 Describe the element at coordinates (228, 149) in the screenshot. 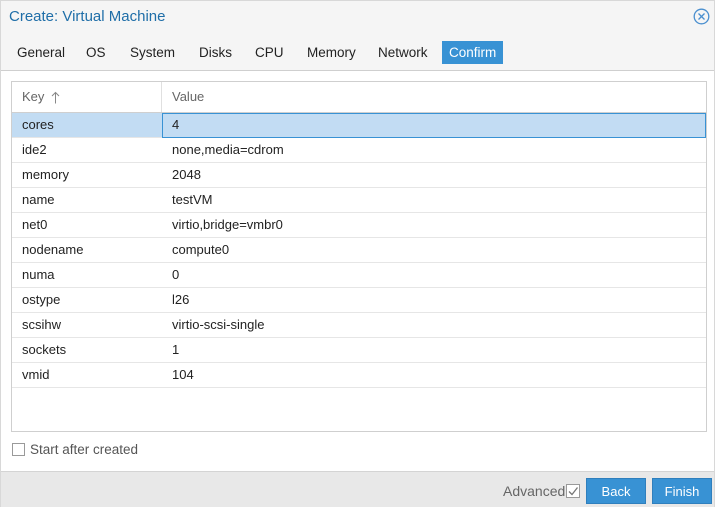

I see `row-value: none,media=cdrom` at that location.